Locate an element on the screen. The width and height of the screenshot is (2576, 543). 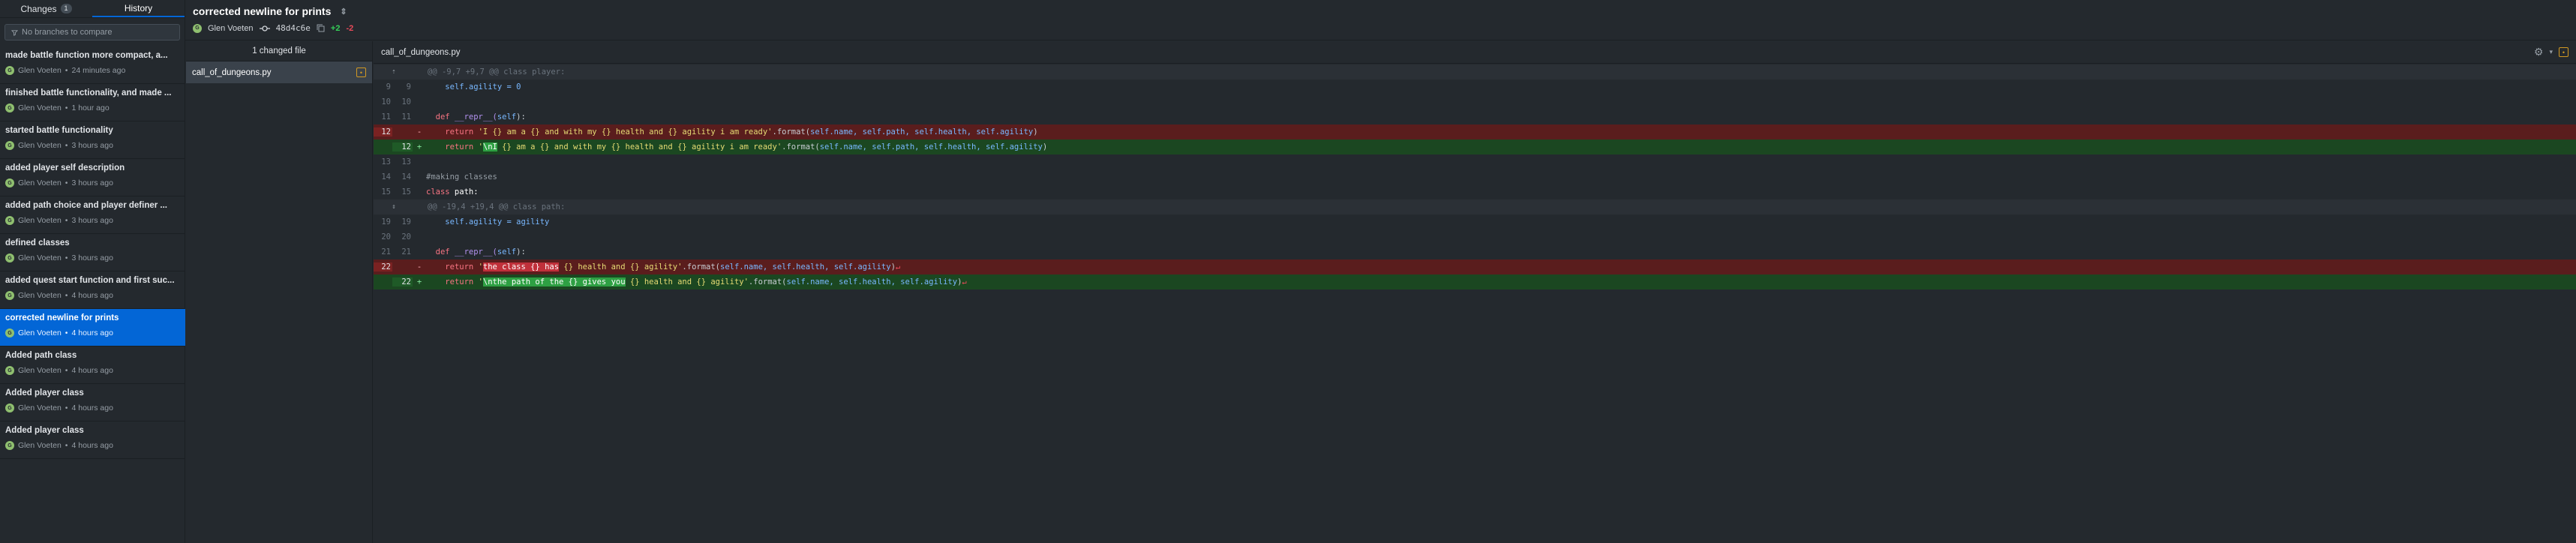
diff-line-context: 14 14 #making classes is located at coordinates (1475, 177).